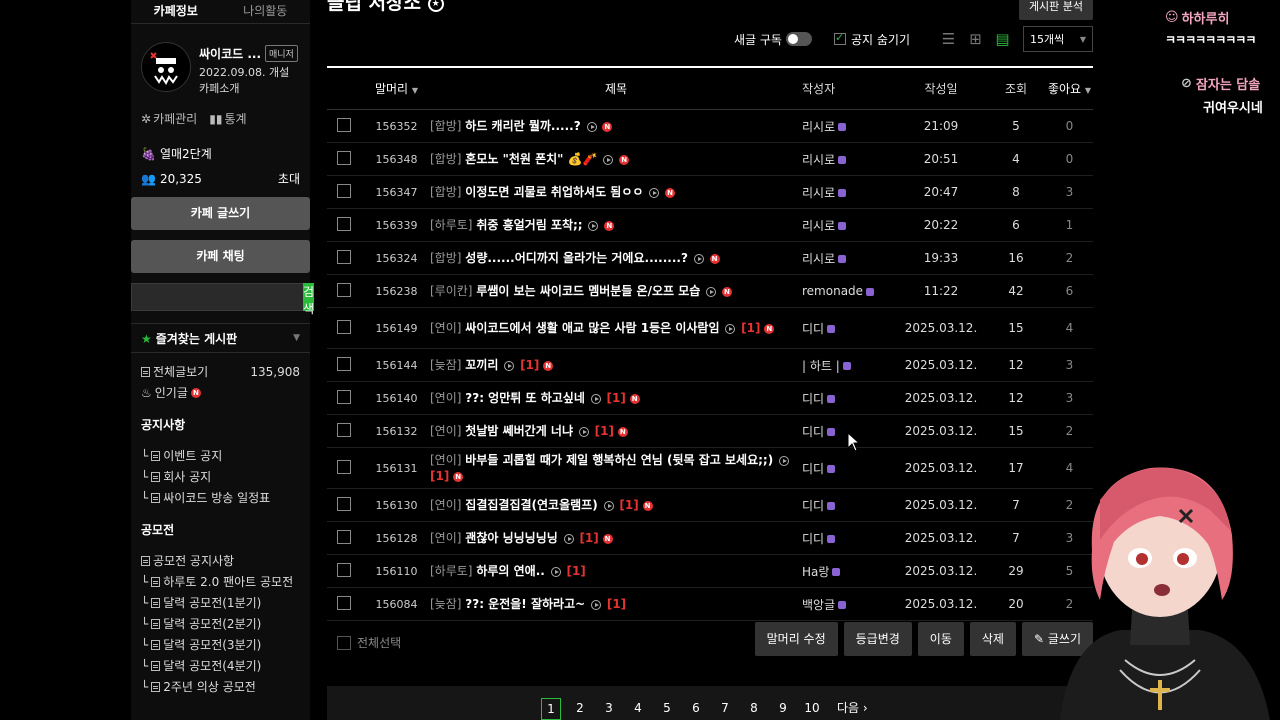  Describe the element at coordinates (435, 6) in the screenshot. I see `board-settings-icon: ★` at that location.